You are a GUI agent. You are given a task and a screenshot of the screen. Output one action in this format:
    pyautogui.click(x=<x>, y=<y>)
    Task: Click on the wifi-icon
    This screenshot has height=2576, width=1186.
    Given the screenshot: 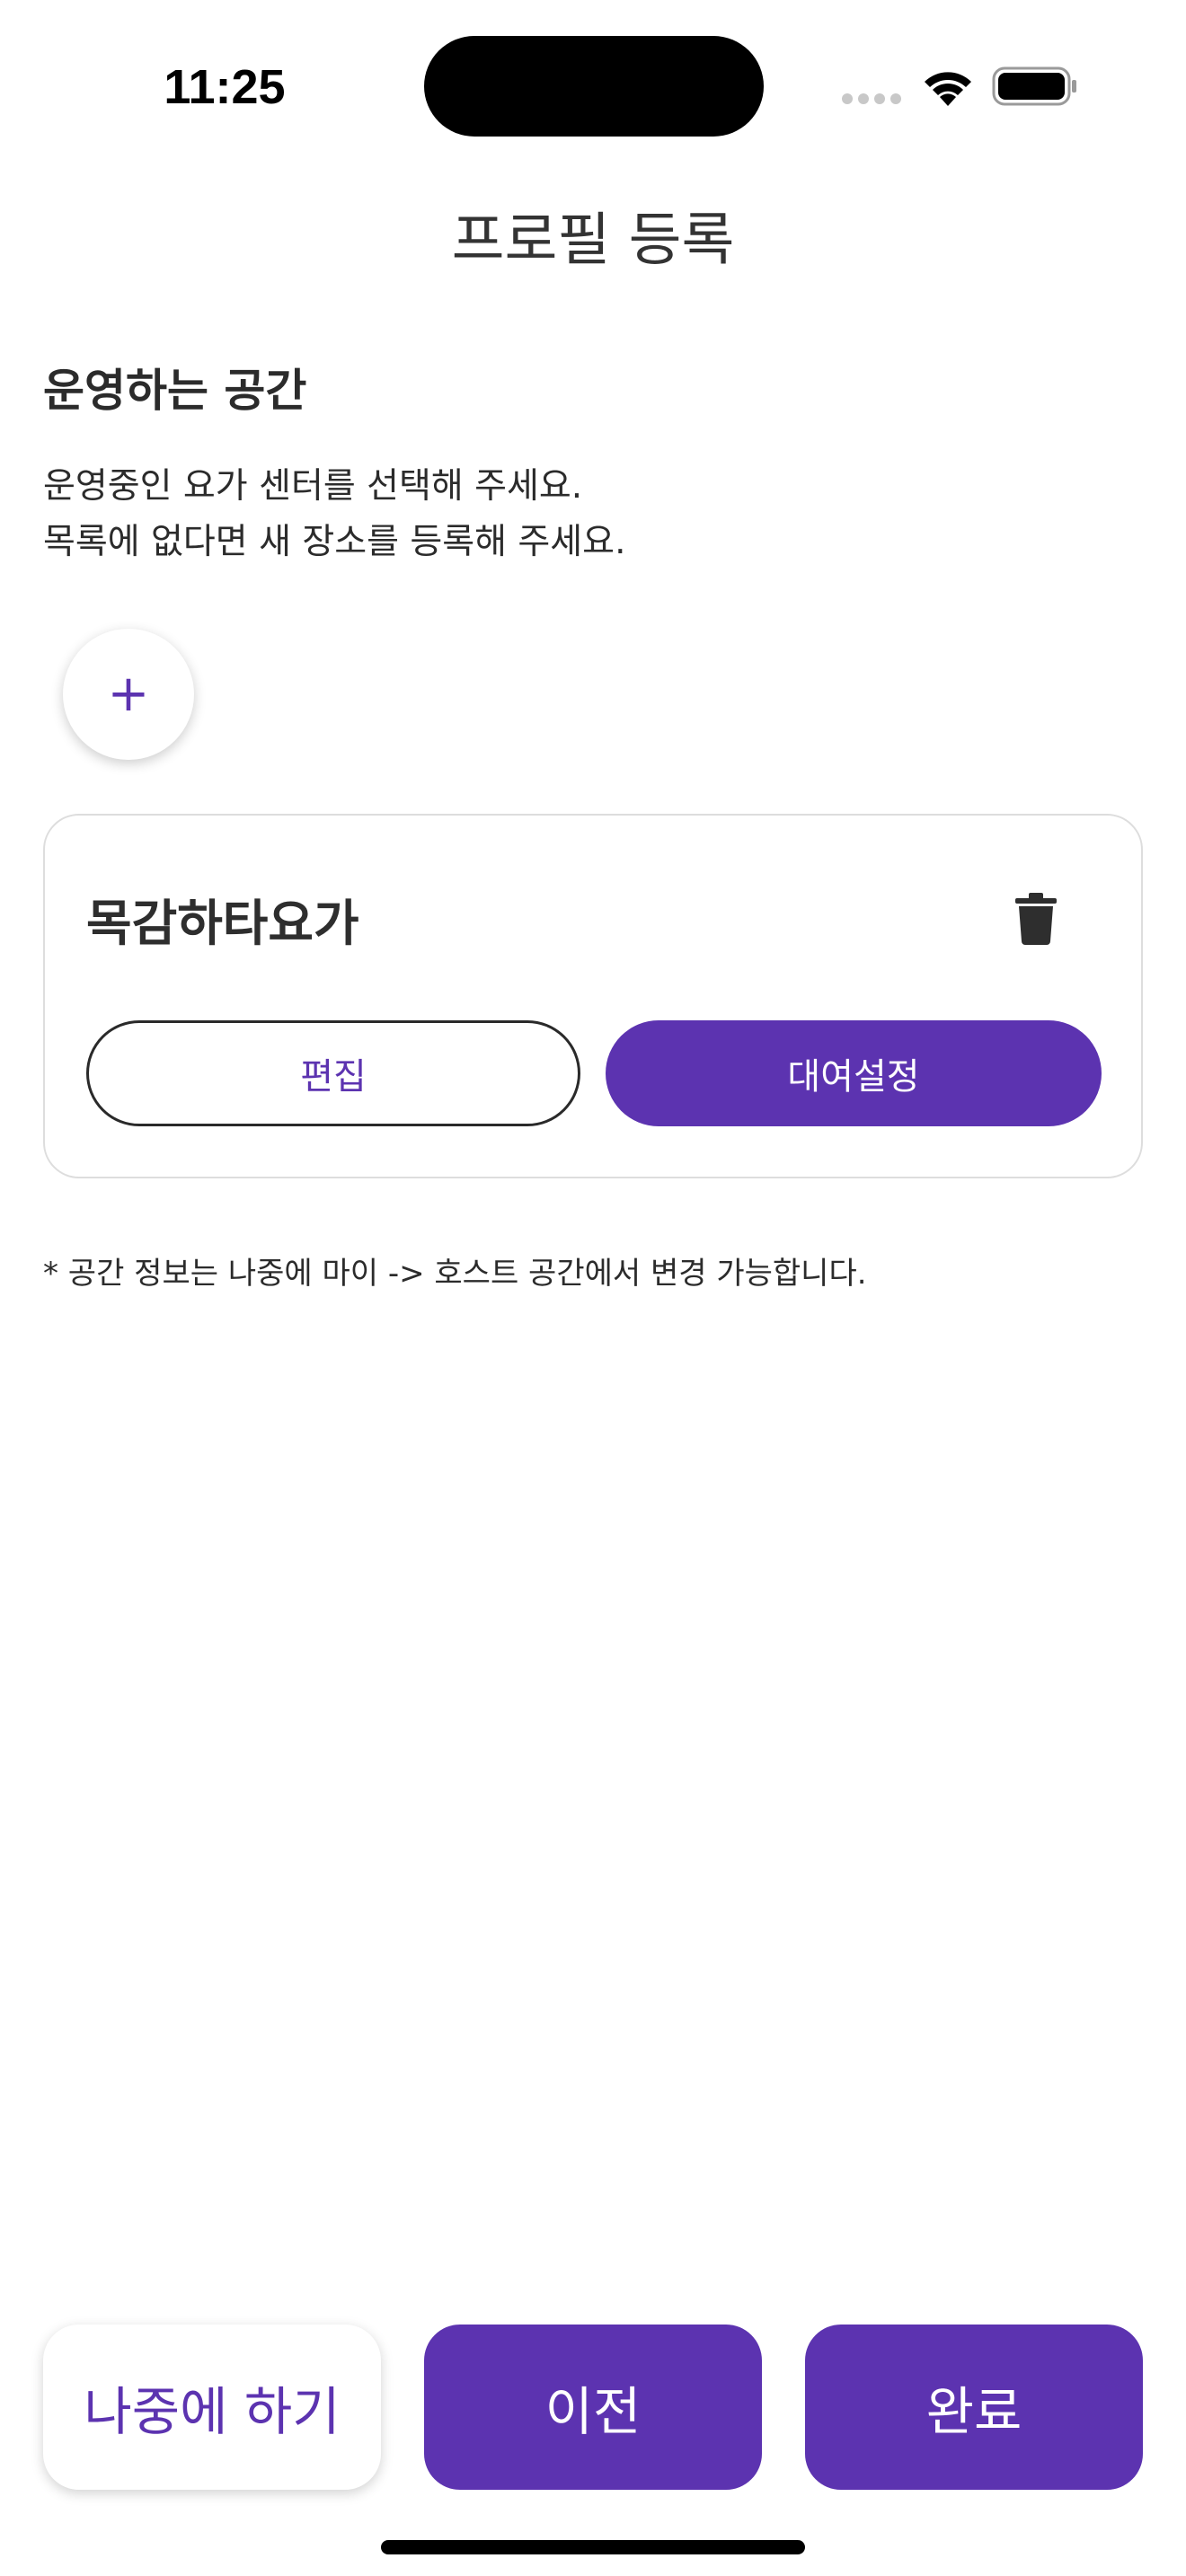 What is the action you would take?
    pyautogui.click(x=948, y=89)
    